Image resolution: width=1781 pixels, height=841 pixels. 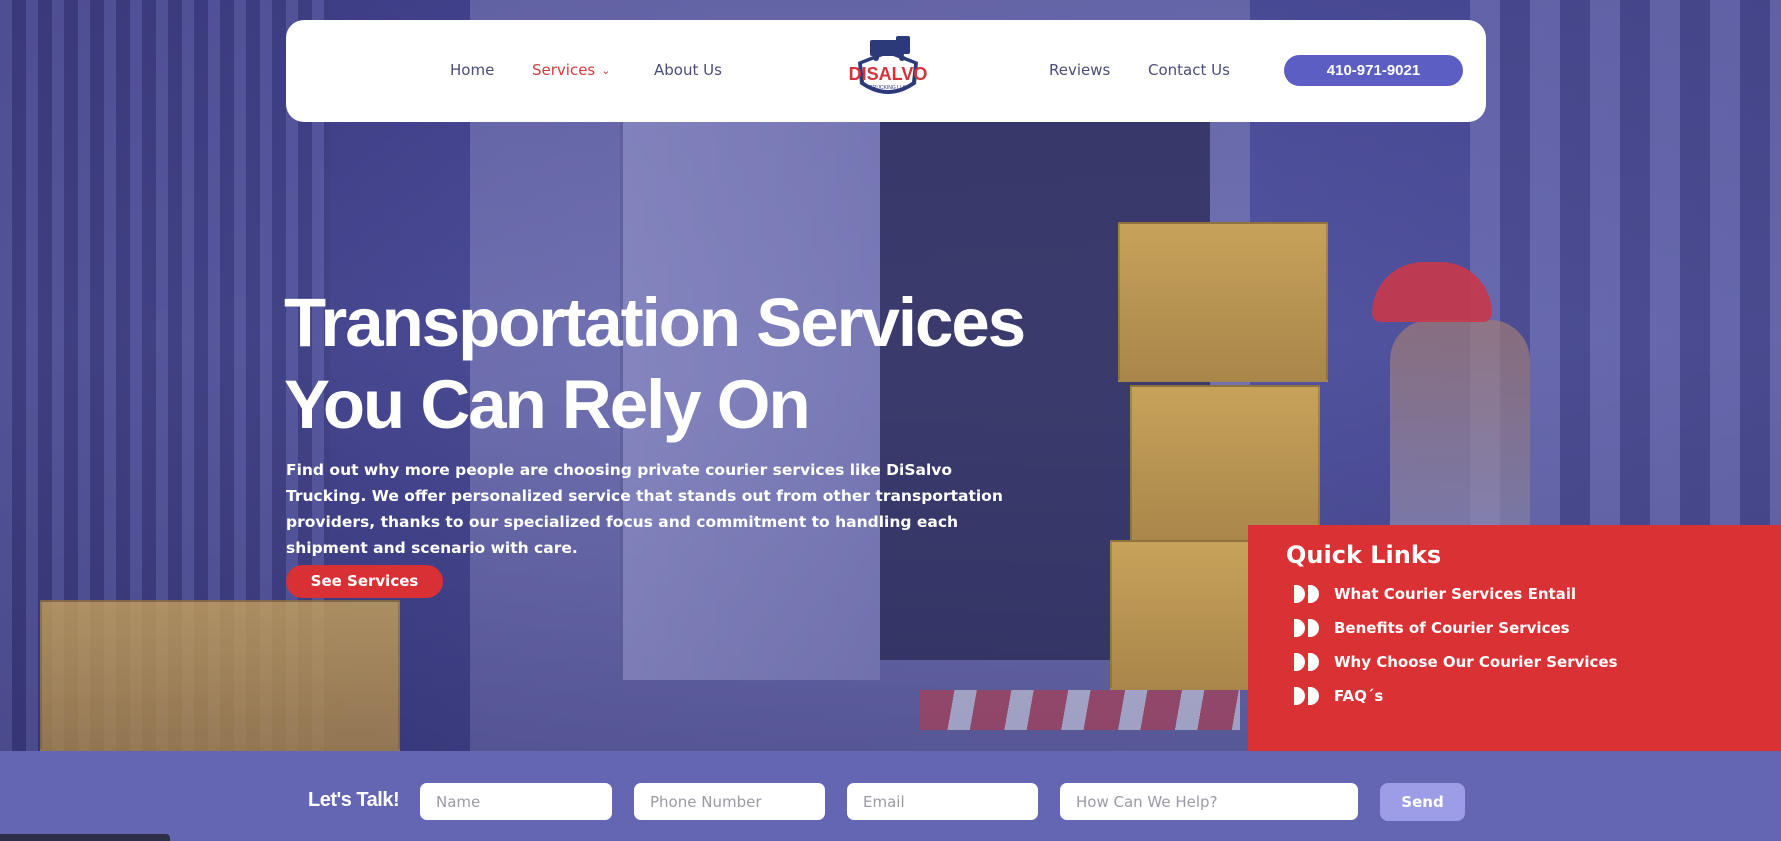 What do you see at coordinates (354, 800) in the screenshot?
I see `lets-talk-heading: Let's Talk!` at bounding box center [354, 800].